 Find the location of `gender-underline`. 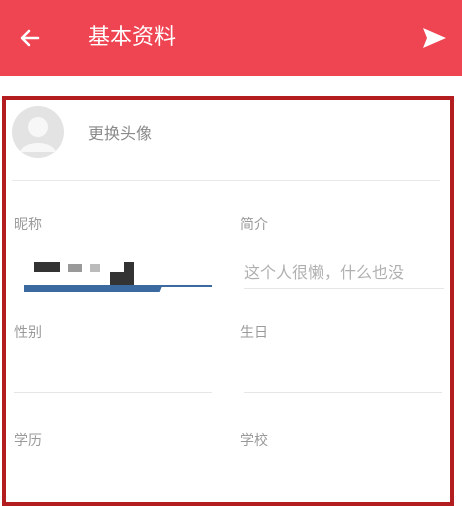

gender-underline is located at coordinates (113, 392).